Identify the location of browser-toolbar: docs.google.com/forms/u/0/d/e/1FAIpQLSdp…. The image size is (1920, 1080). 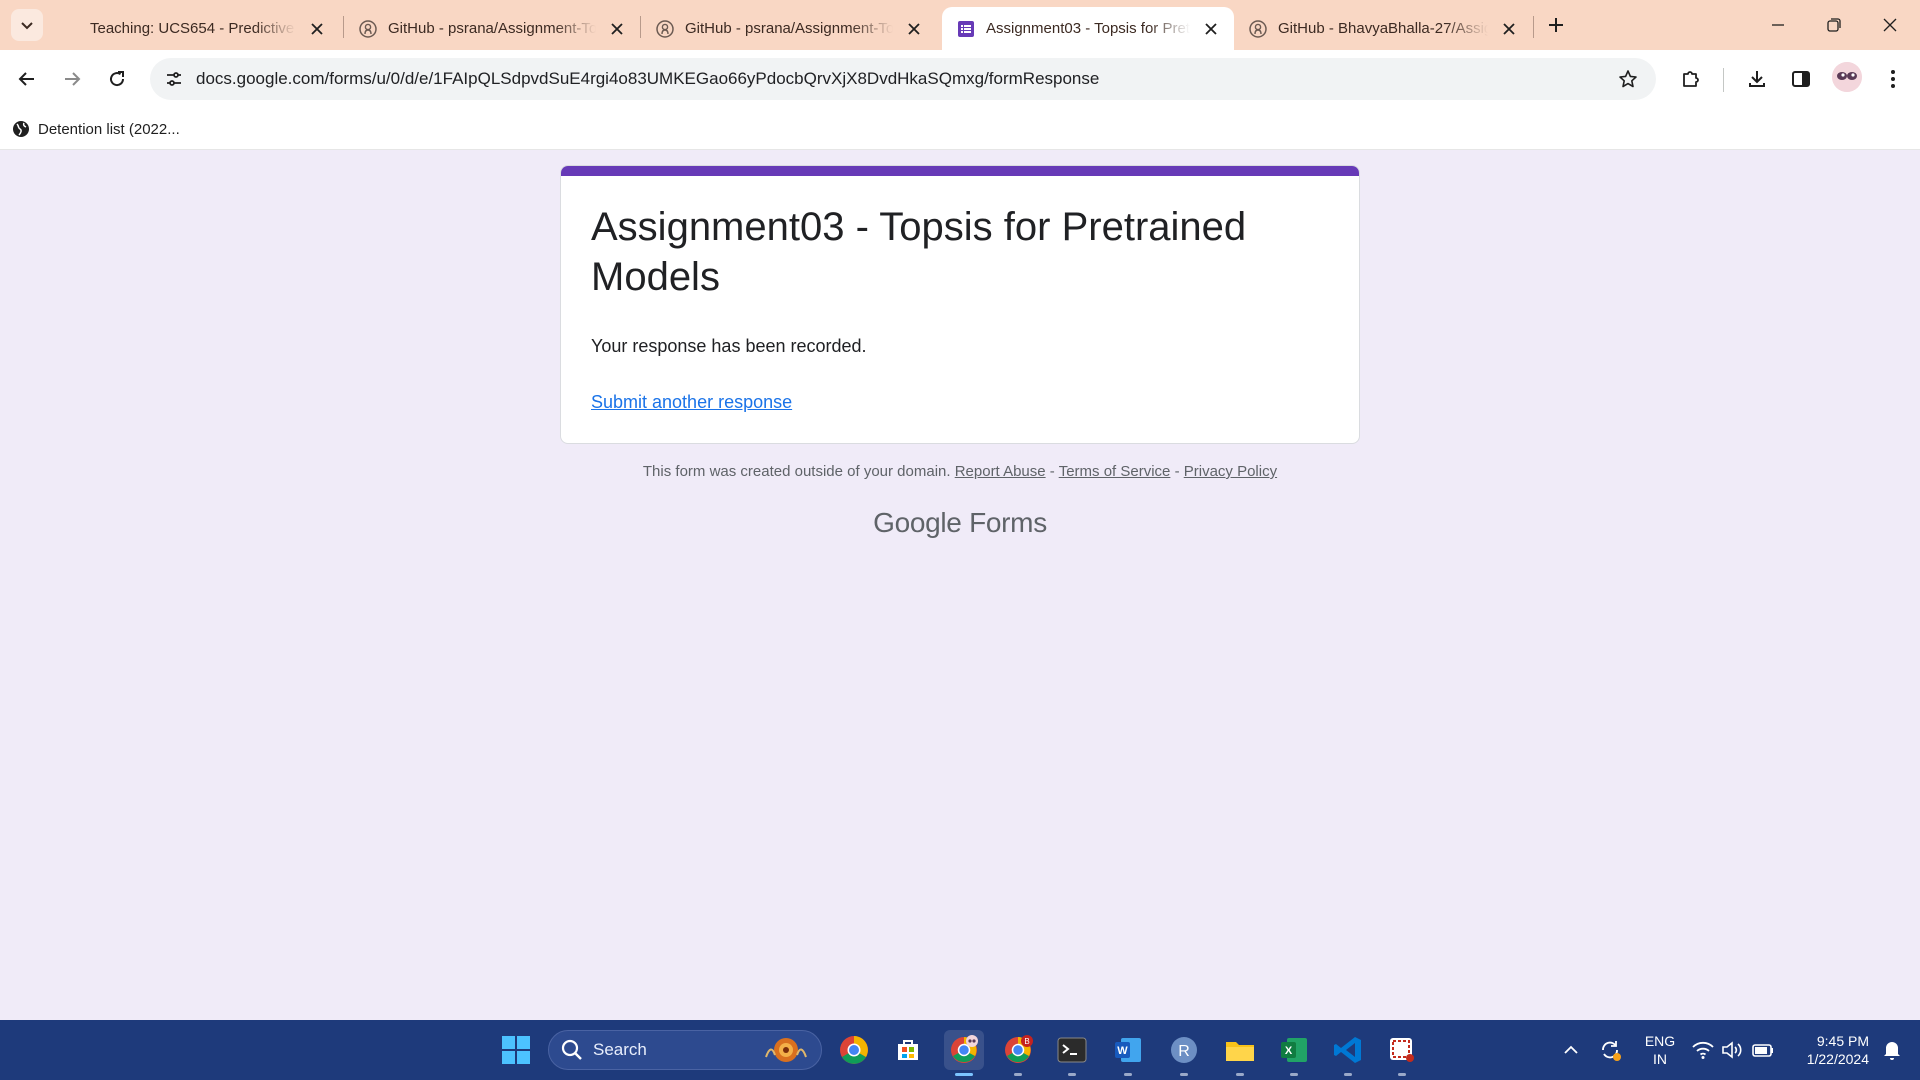
(960, 79).